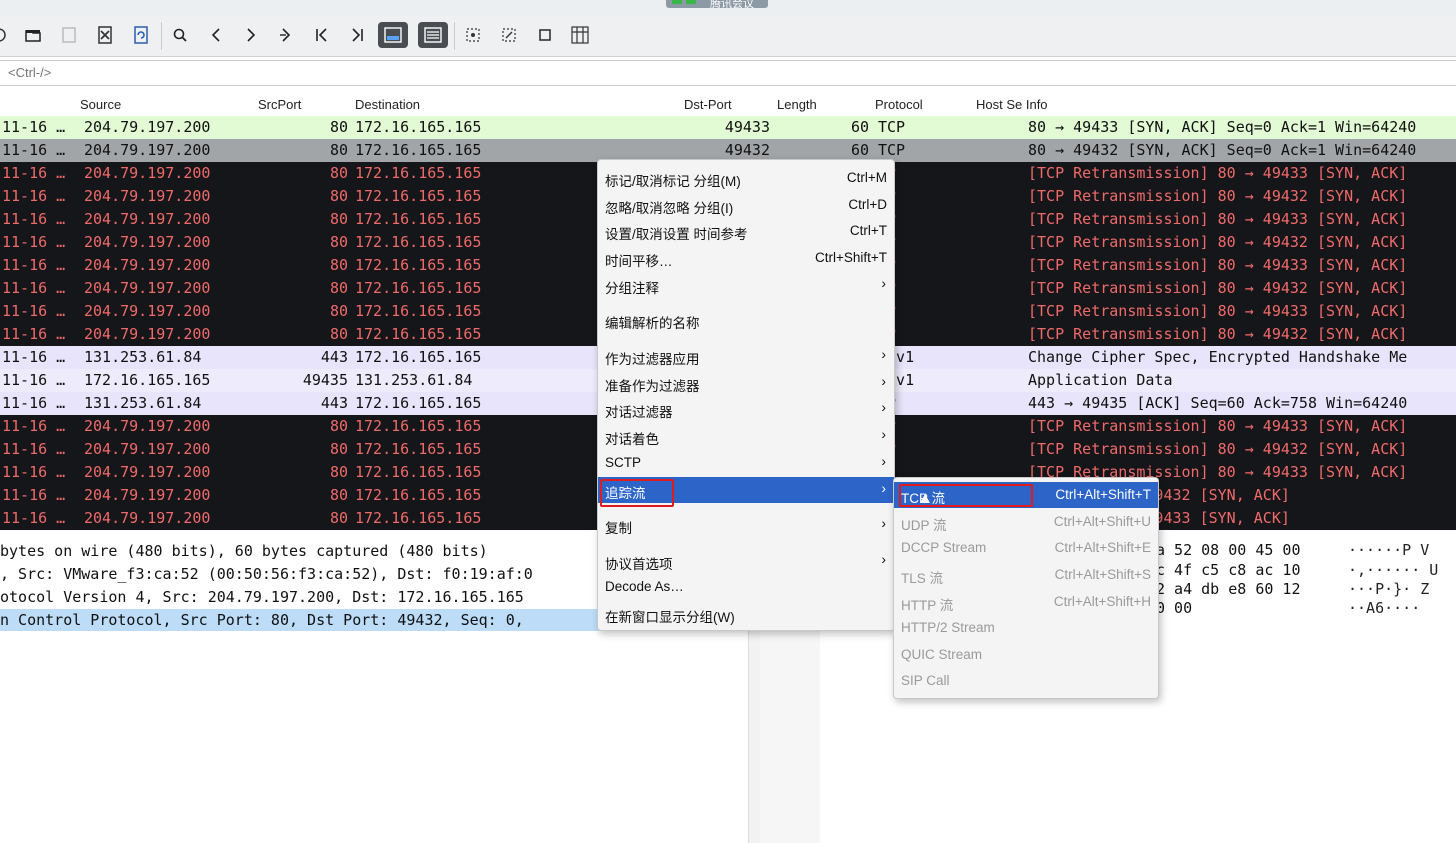 This screenshot has width=1456, height=843. Describe the element at coordinates (545, 35) in the screenshot. I see `normal-size-icon` at that location.